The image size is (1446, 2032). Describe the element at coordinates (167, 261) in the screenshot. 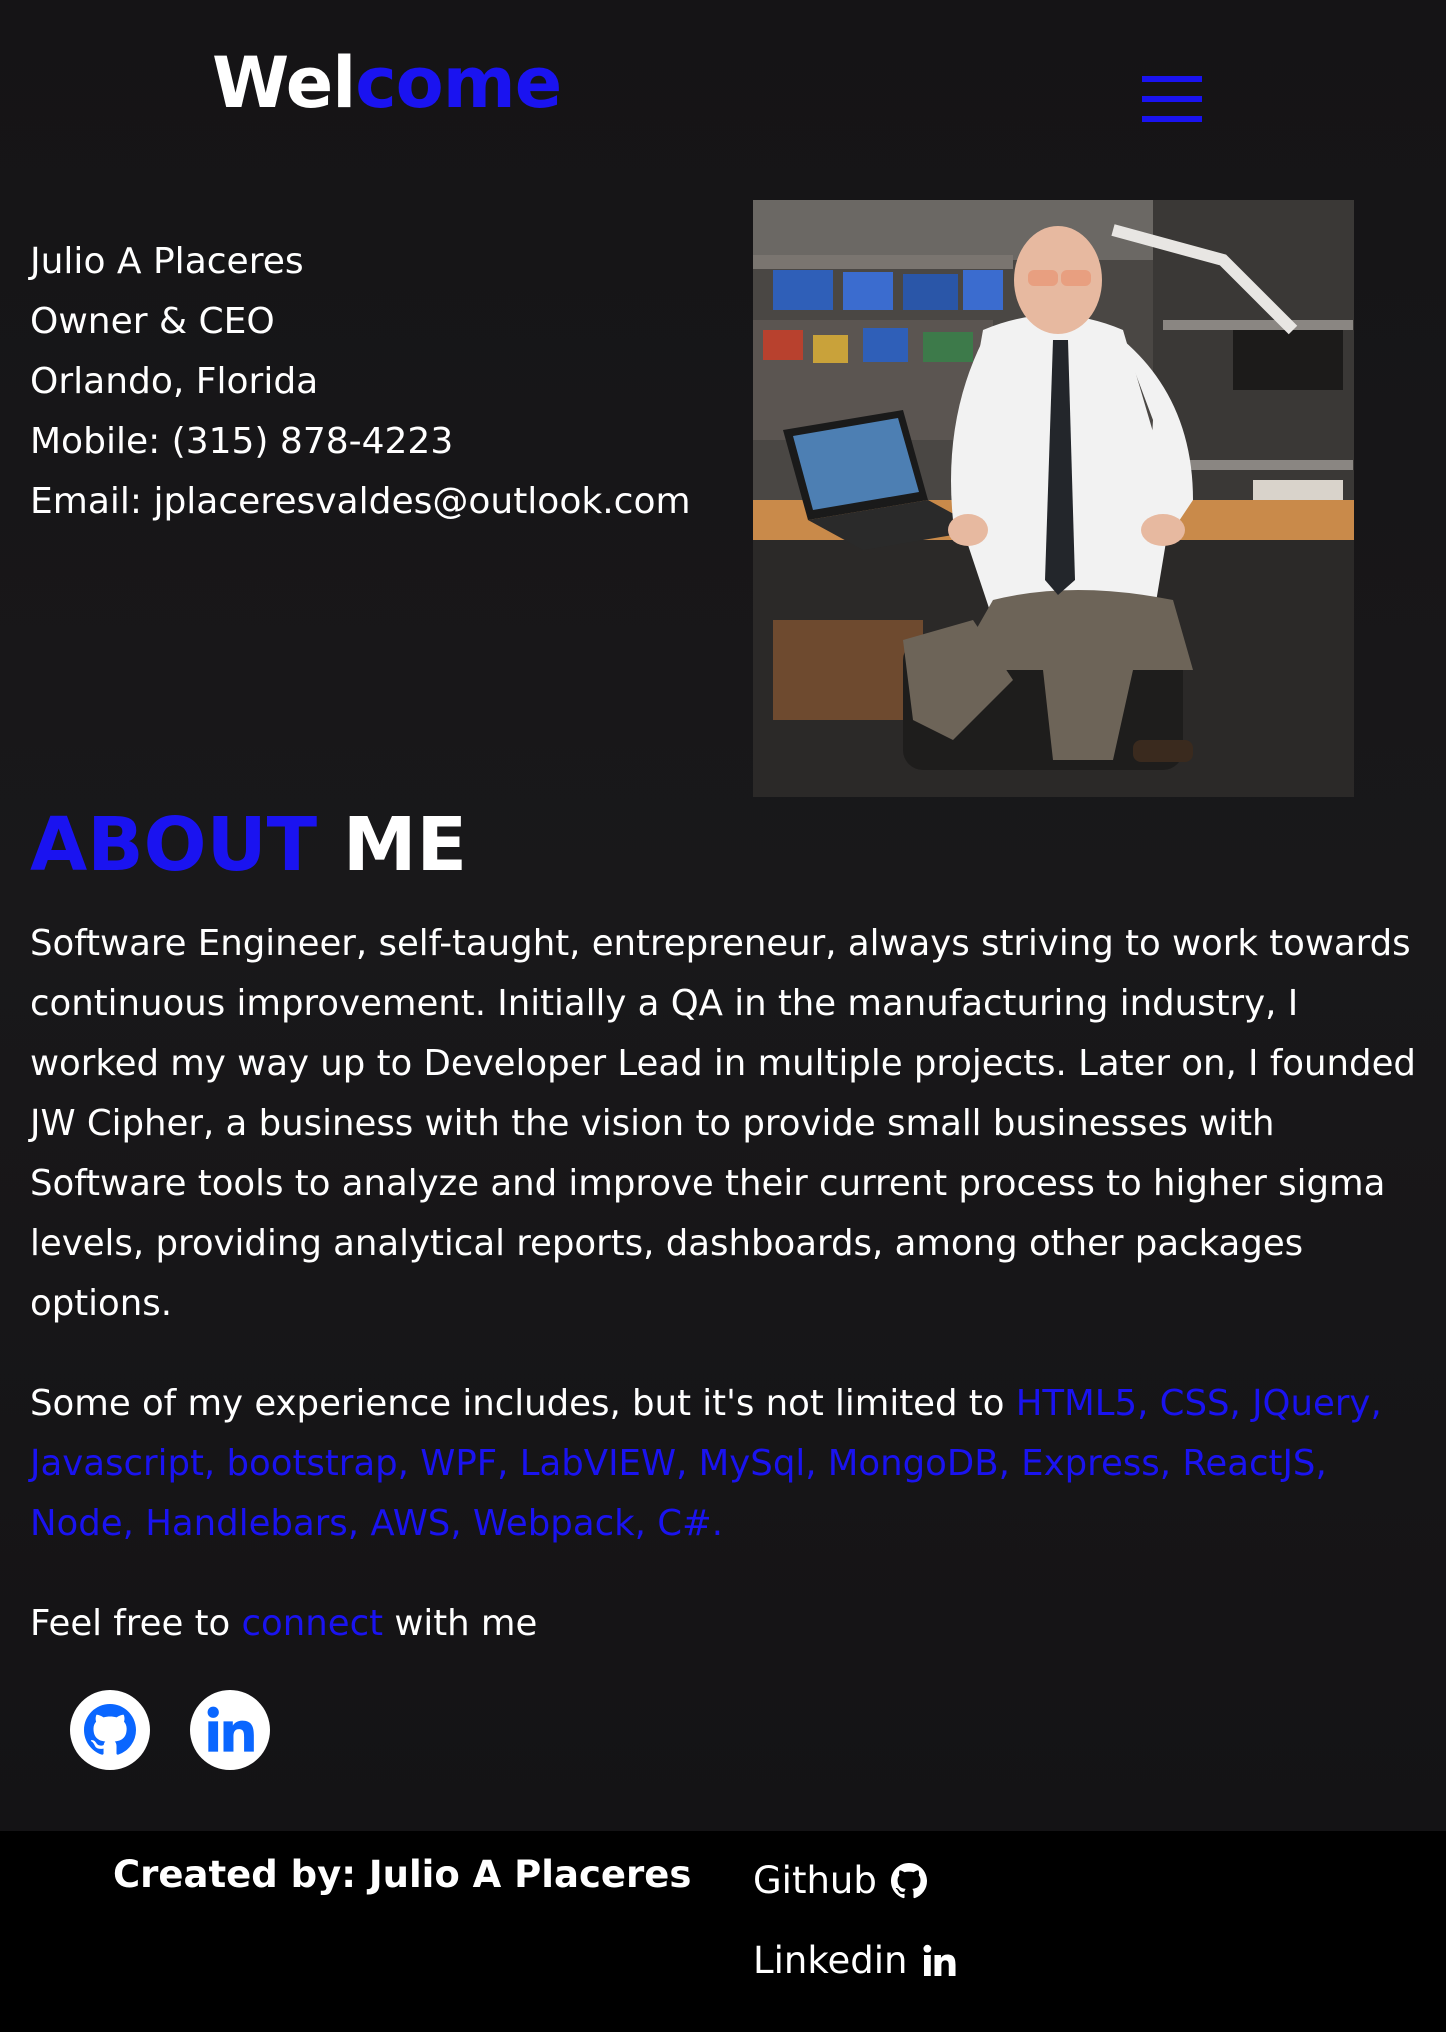

I see `contact-name: Julio A Placeres` at that location.